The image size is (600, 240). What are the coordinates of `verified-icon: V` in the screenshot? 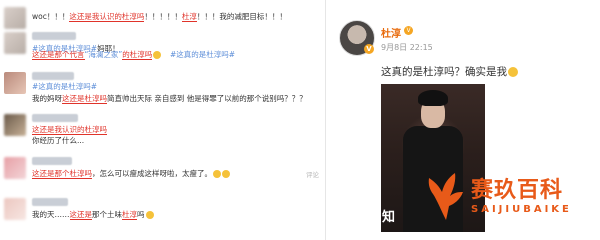 It's located at (408, 30).